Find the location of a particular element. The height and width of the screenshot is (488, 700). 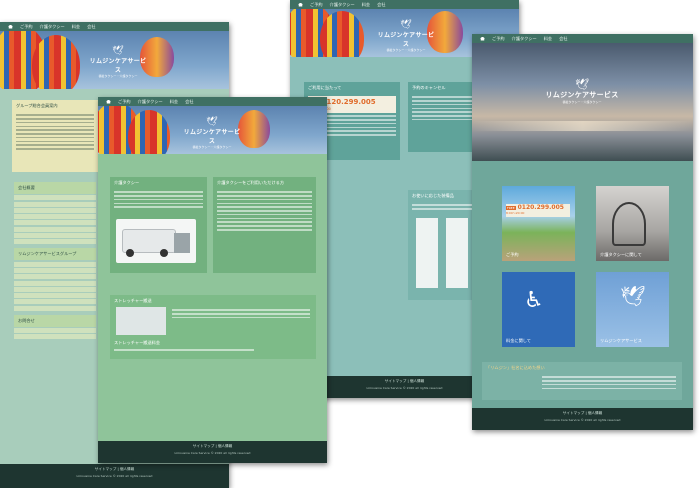

tile-pricing: ♿ 料金に関して is located at coordinates (538, 309).